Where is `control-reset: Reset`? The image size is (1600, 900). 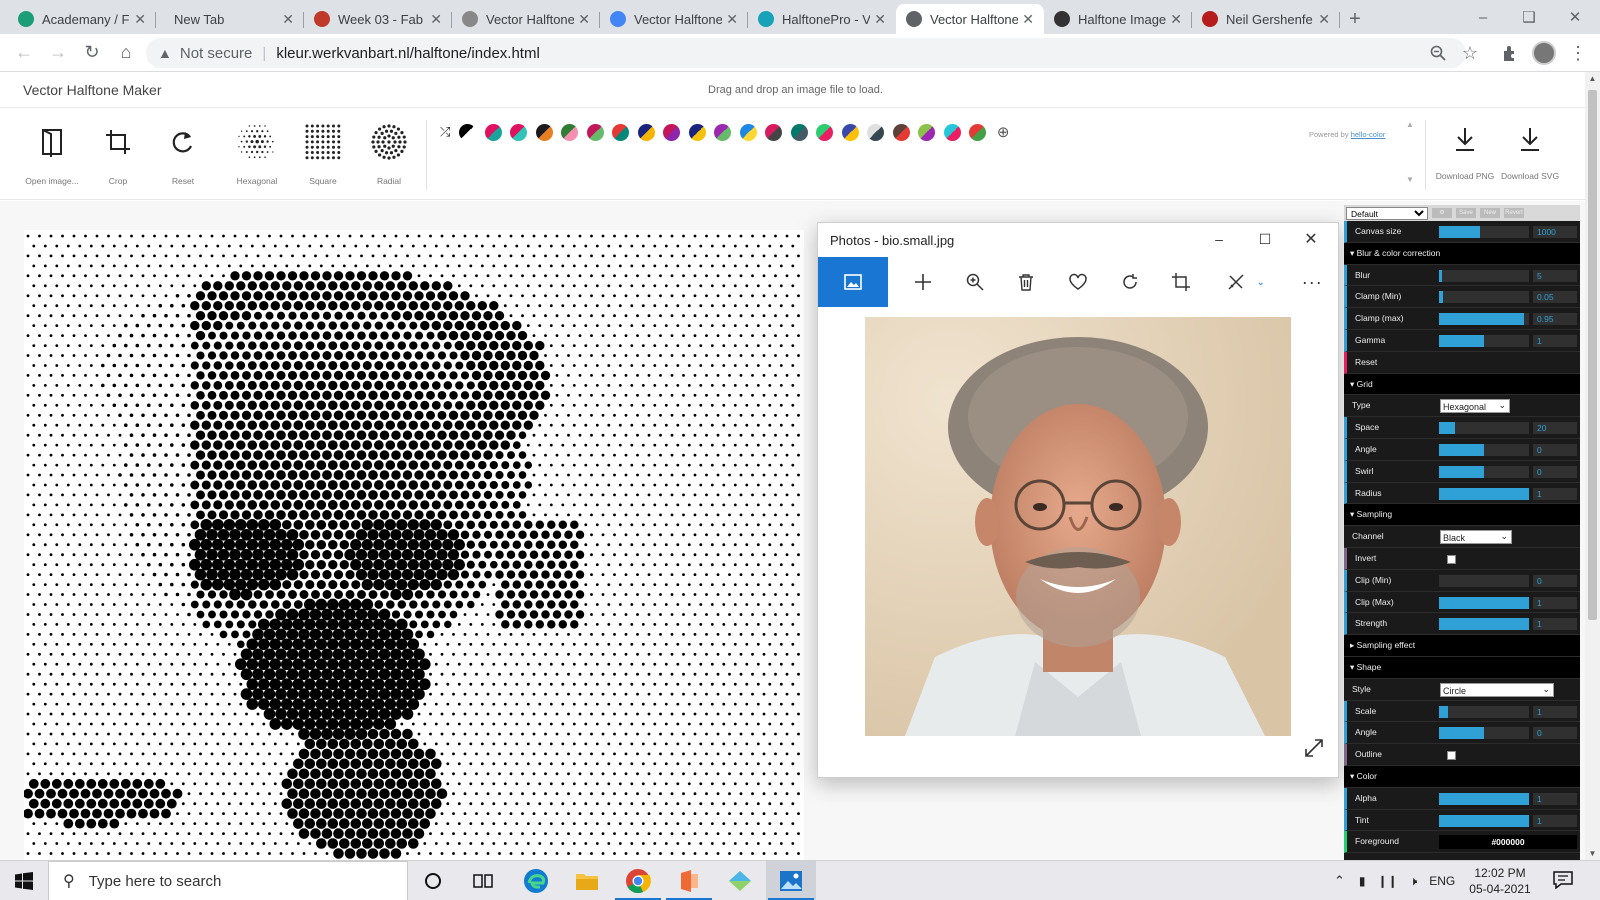
control-reset: Reset is located at coordinates (1462, 362).